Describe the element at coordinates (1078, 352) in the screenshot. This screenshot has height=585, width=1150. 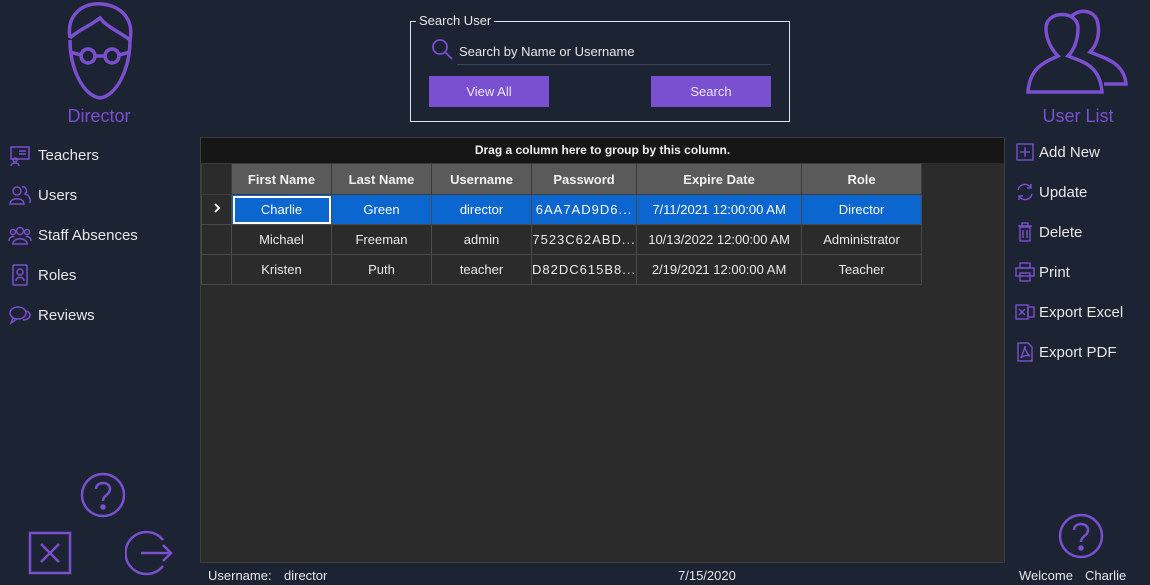
I see `export-pdf-label: Export PDF` at that location.